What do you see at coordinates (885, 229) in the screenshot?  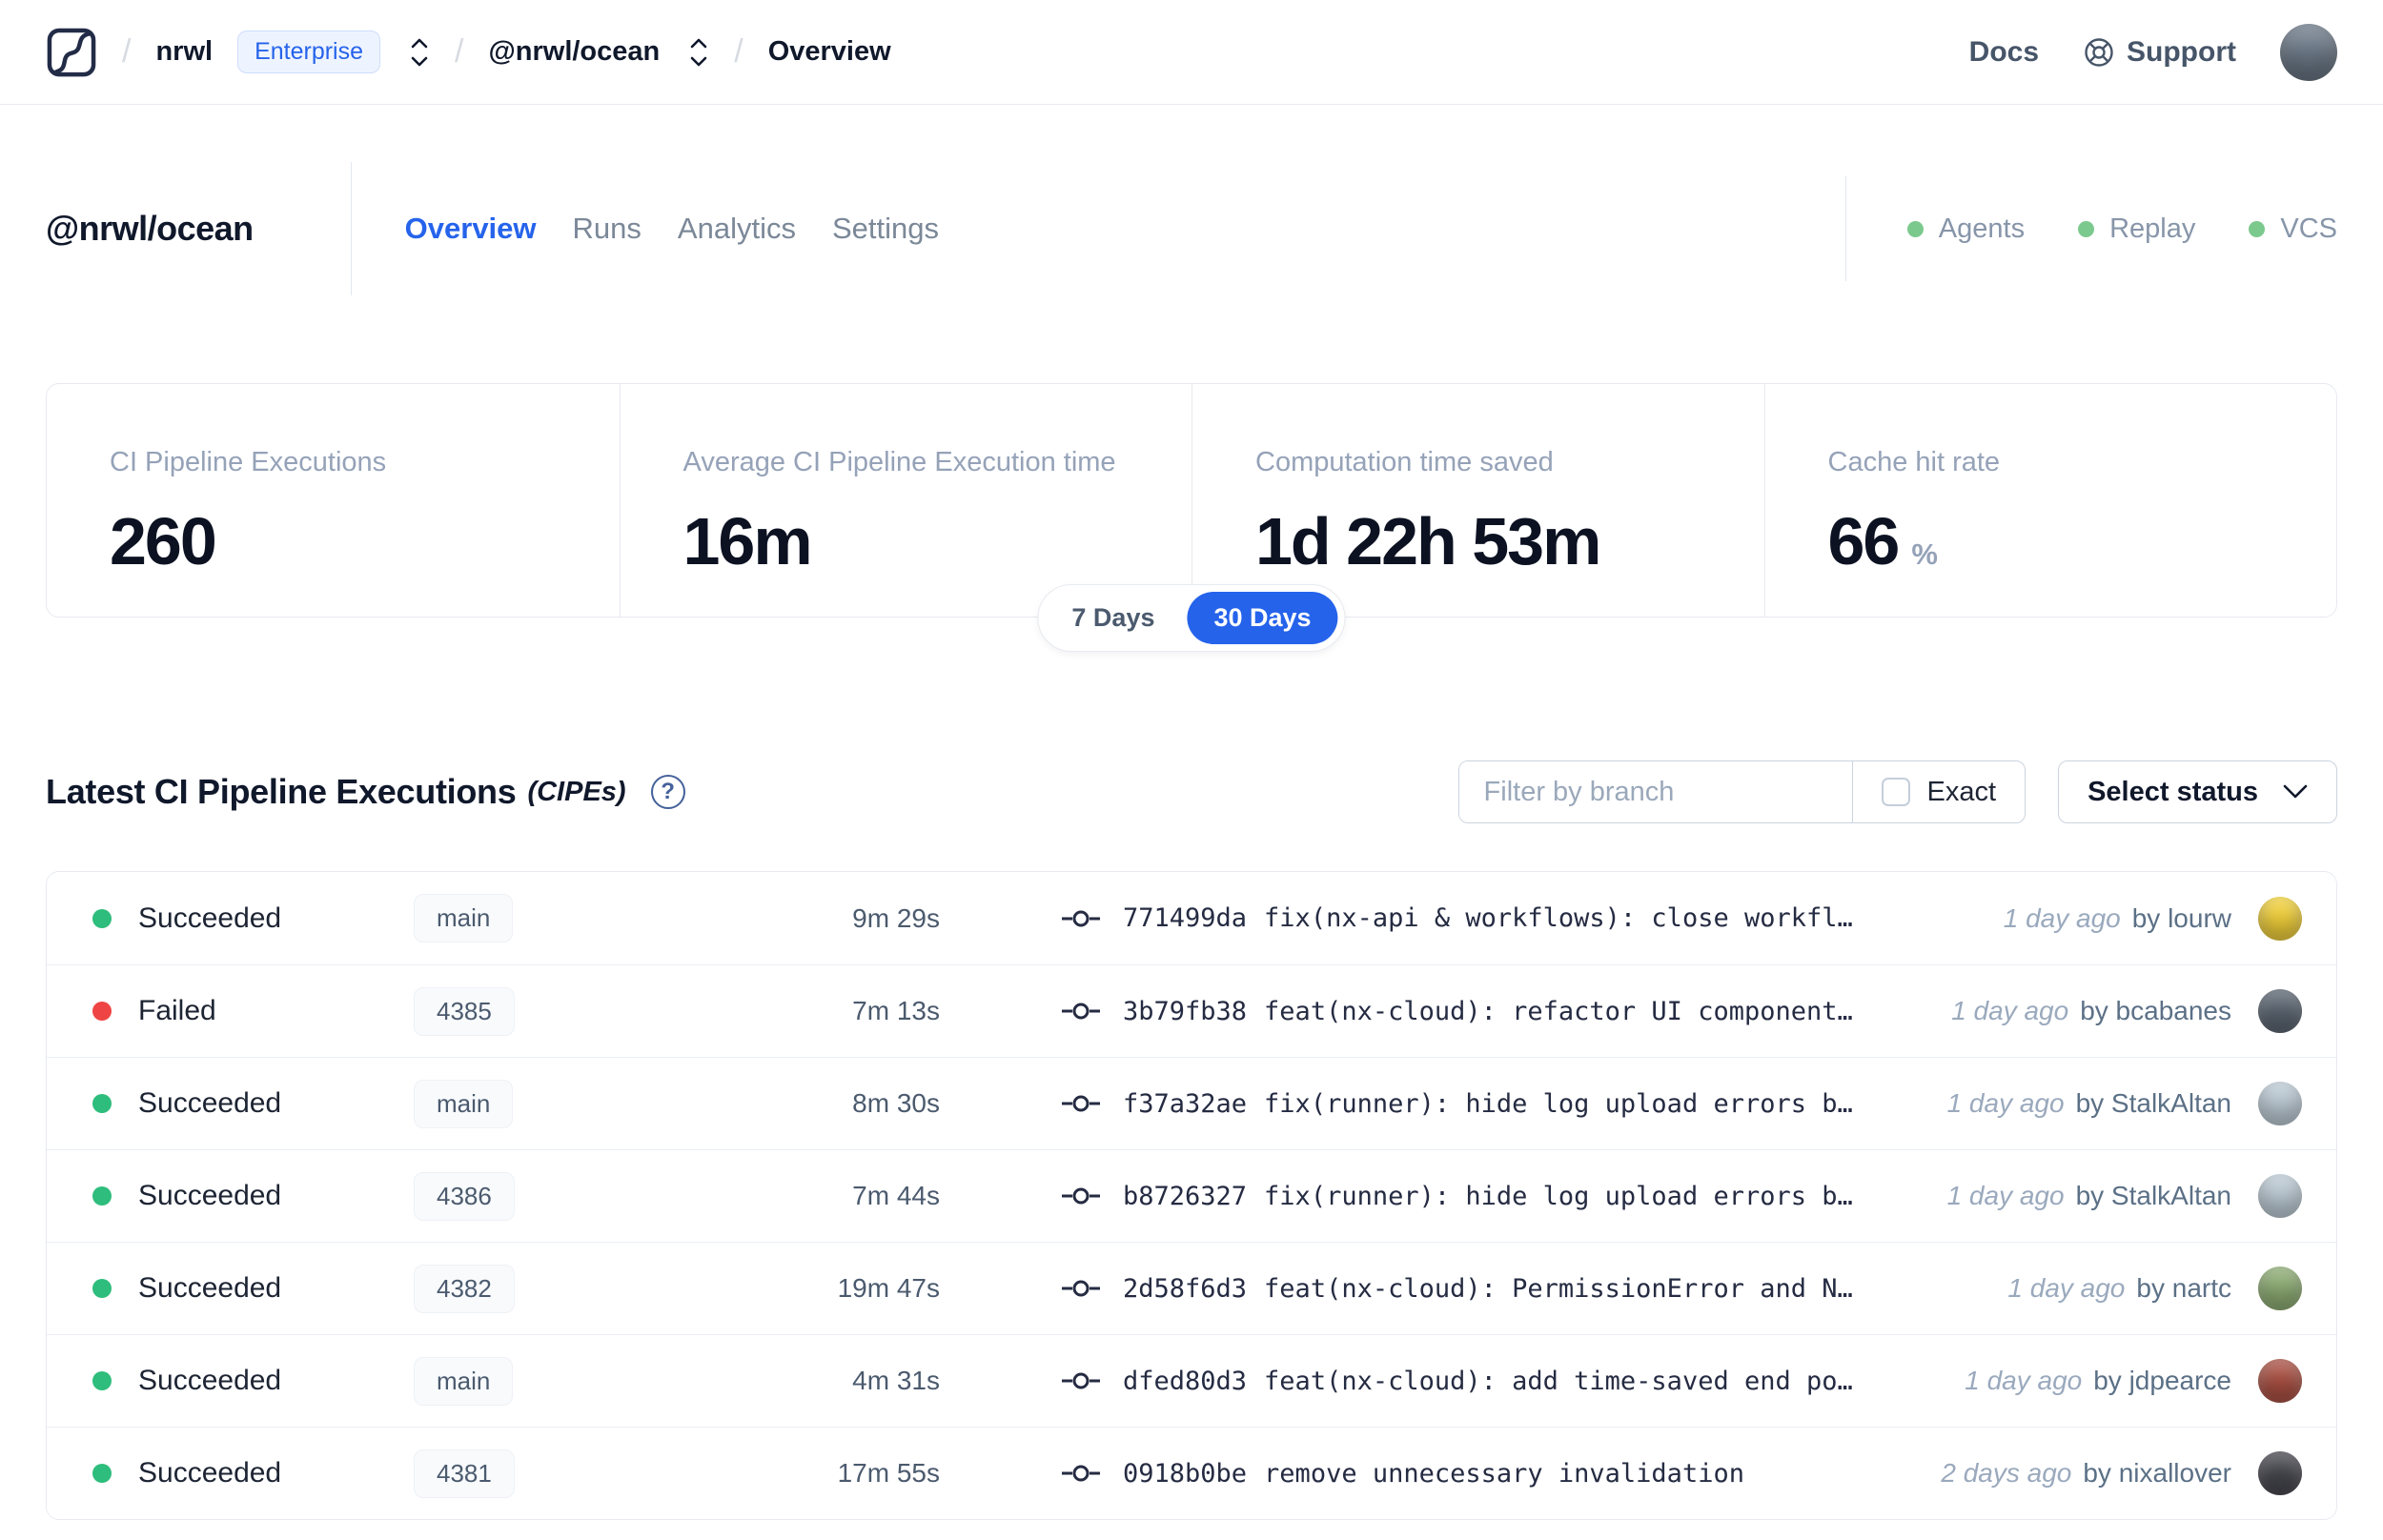 I see `tab-settings: Settings` at bounding box center [885, 229].